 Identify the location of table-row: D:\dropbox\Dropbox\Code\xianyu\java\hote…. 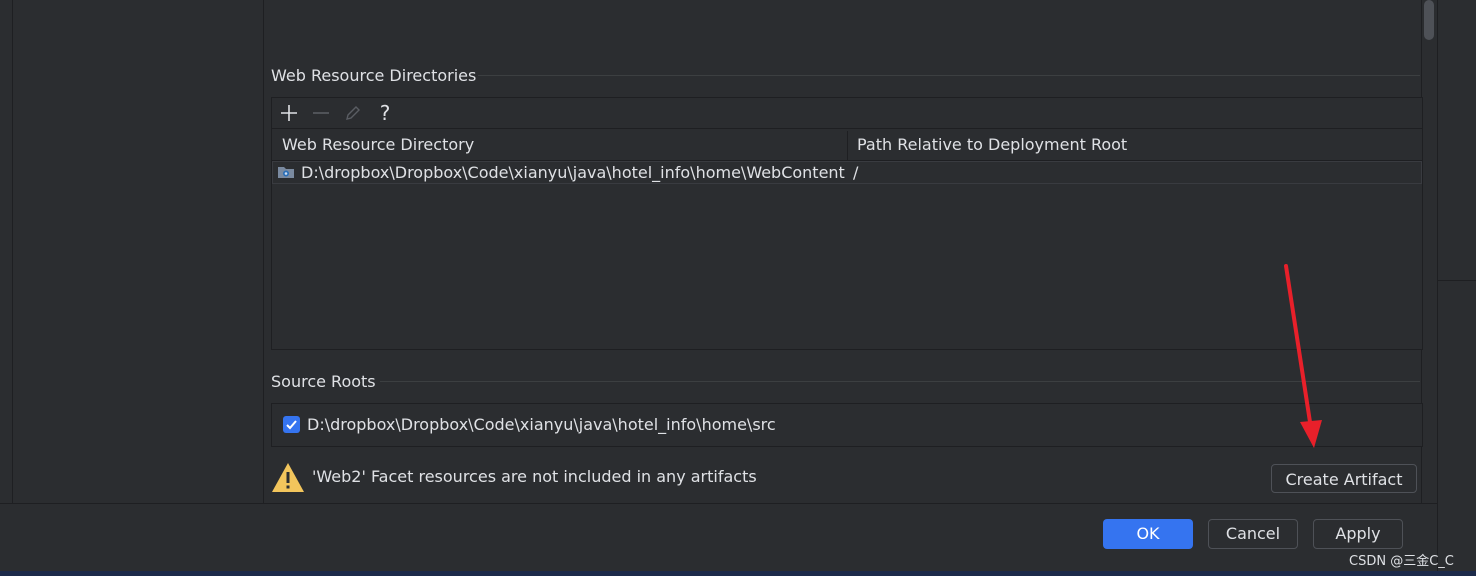
(847, 172).